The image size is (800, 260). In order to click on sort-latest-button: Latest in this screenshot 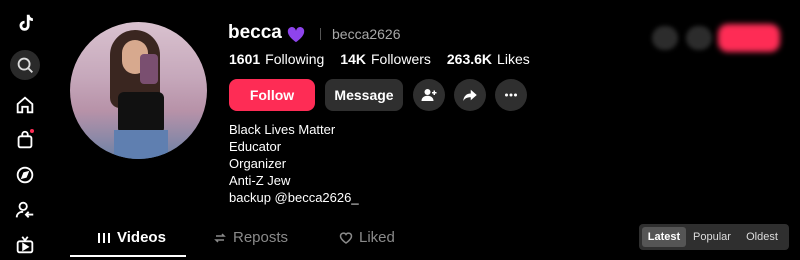, I will do `click(664, 237)`.